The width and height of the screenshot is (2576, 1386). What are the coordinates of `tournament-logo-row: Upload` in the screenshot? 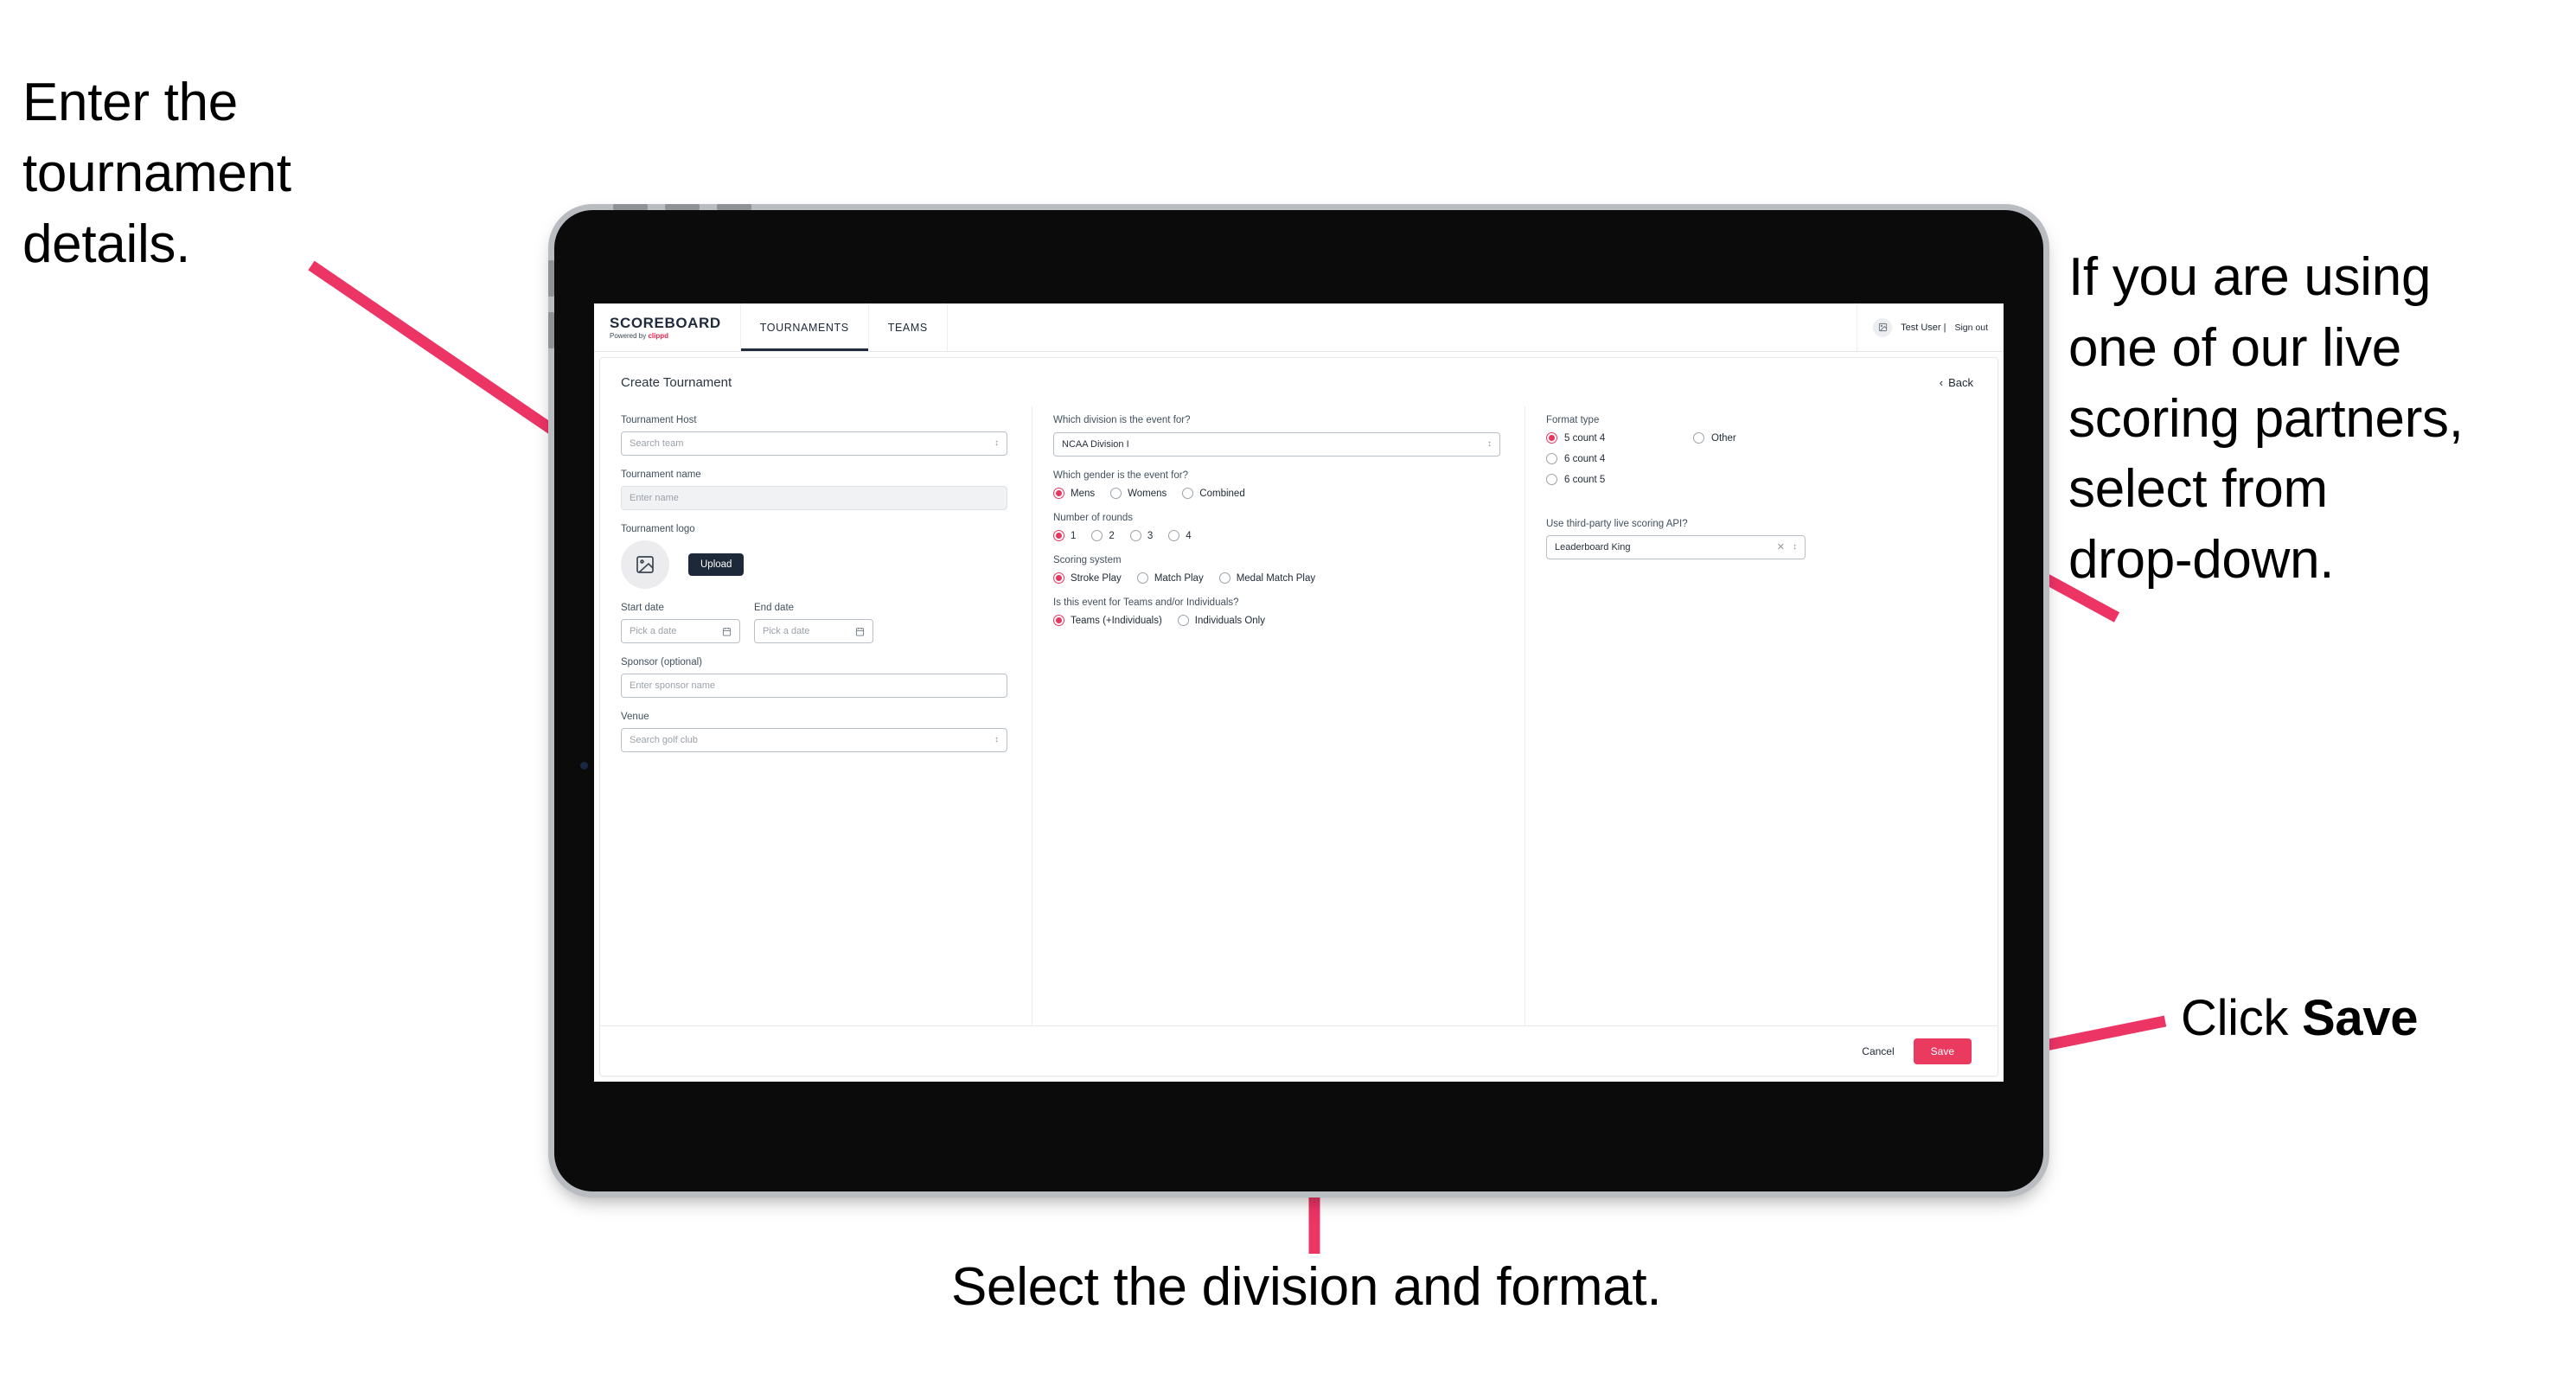 It's located at (814, 564).